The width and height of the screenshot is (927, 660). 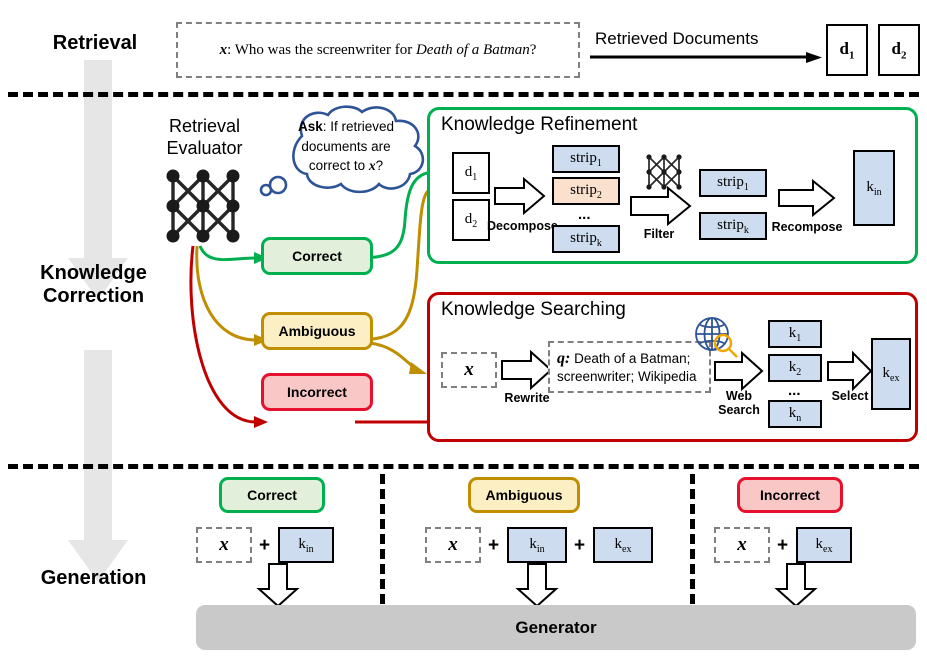 I want to click on generator-bar: Generator, so click(x=556, y=627).